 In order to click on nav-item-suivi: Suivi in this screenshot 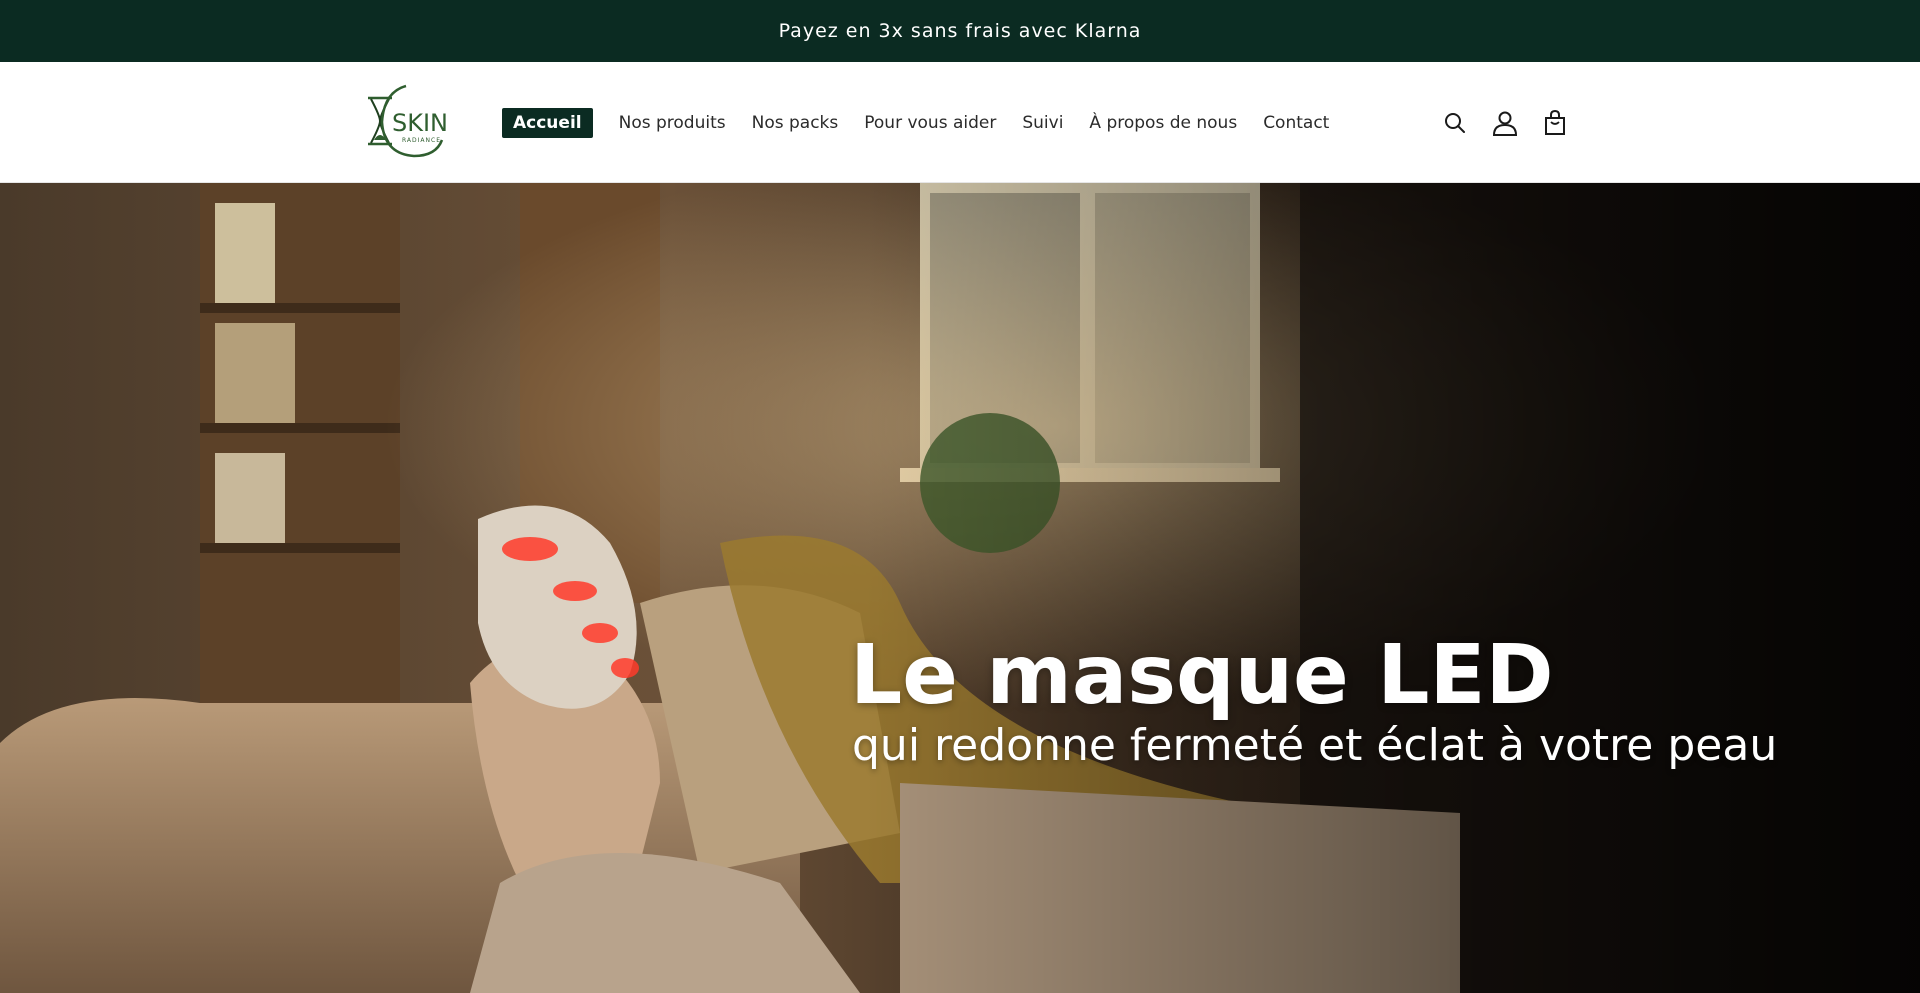, I will do `click(1042, 123)`.